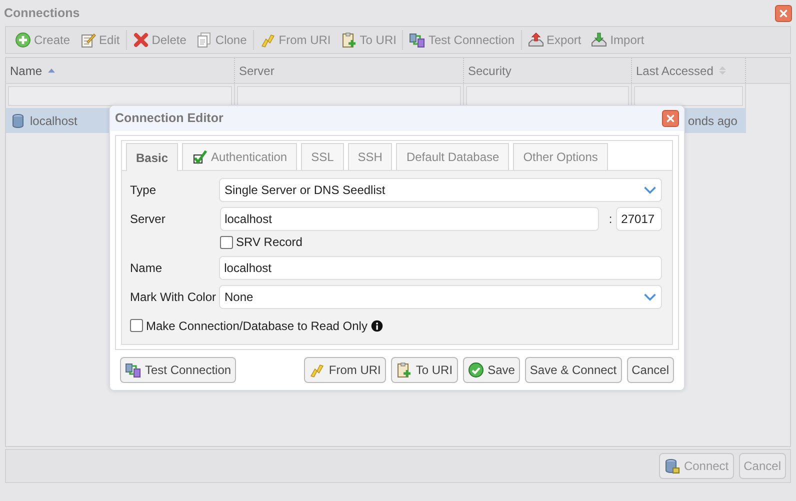 This screenshot has width=796, height=501. Describe the element at coordinates (221, 40) in the screenshot. I see `toolbar-button: Clone` at that location.